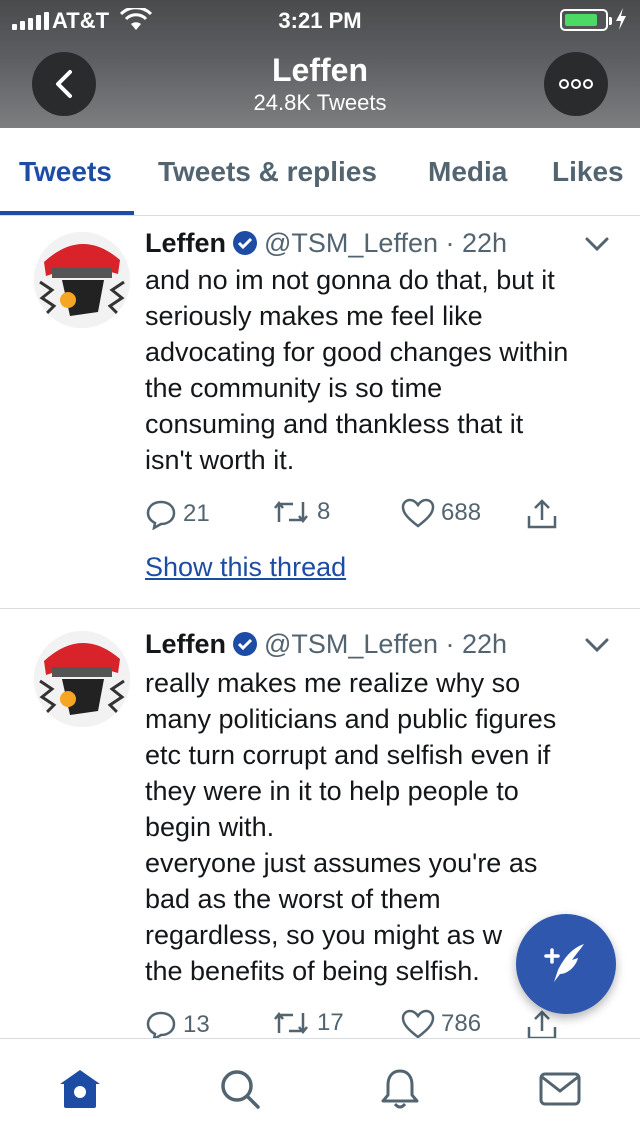  I want to click on messages-icon, so click(560, 1089).